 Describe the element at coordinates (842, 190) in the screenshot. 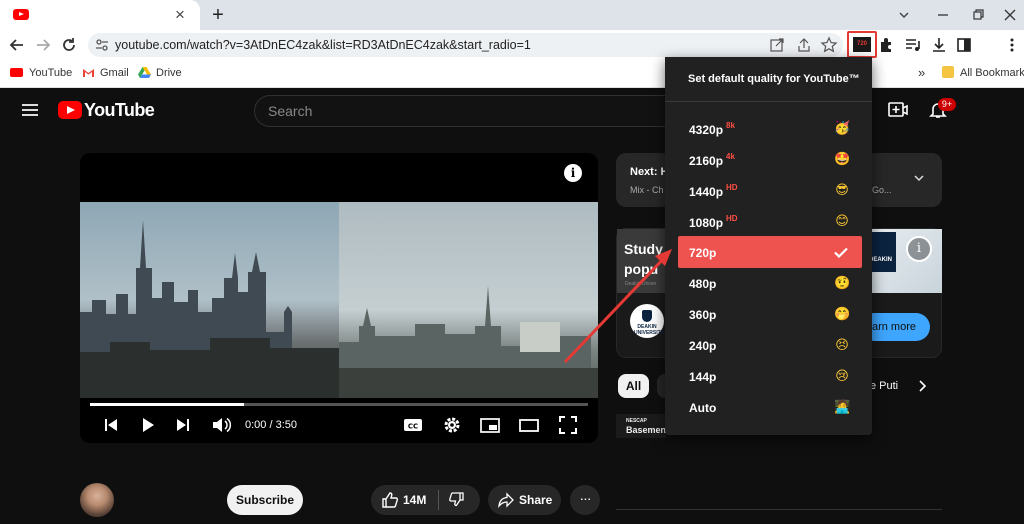

I see `sunglasses-face-icon: 😎` at that location.